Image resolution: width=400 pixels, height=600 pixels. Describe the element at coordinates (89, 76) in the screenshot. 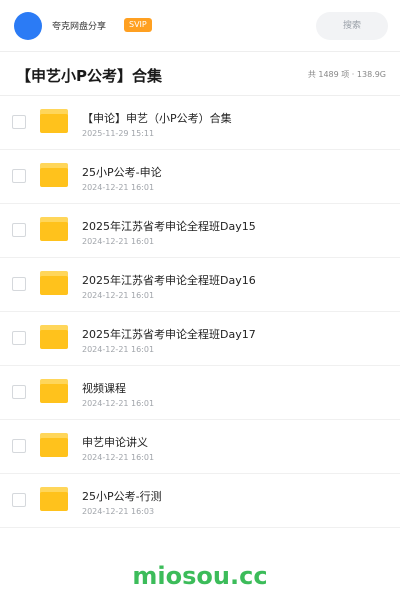

I see `page-title: 【申艺小P公考】合集` at that location.